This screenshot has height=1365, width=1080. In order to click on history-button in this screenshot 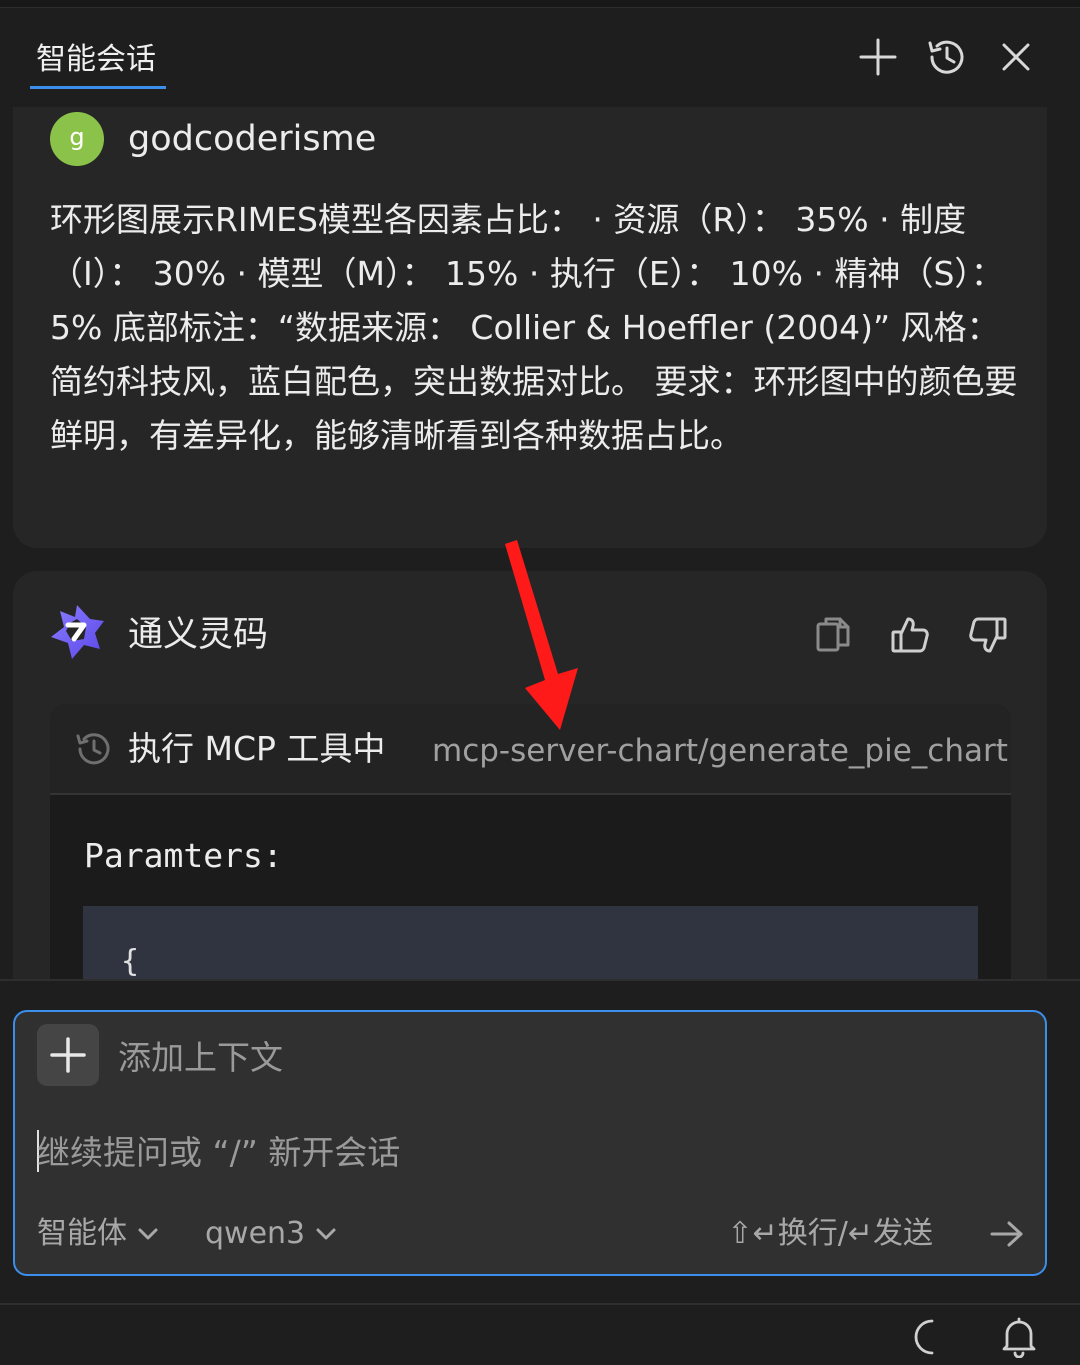, I will do `click(947, 57)`.